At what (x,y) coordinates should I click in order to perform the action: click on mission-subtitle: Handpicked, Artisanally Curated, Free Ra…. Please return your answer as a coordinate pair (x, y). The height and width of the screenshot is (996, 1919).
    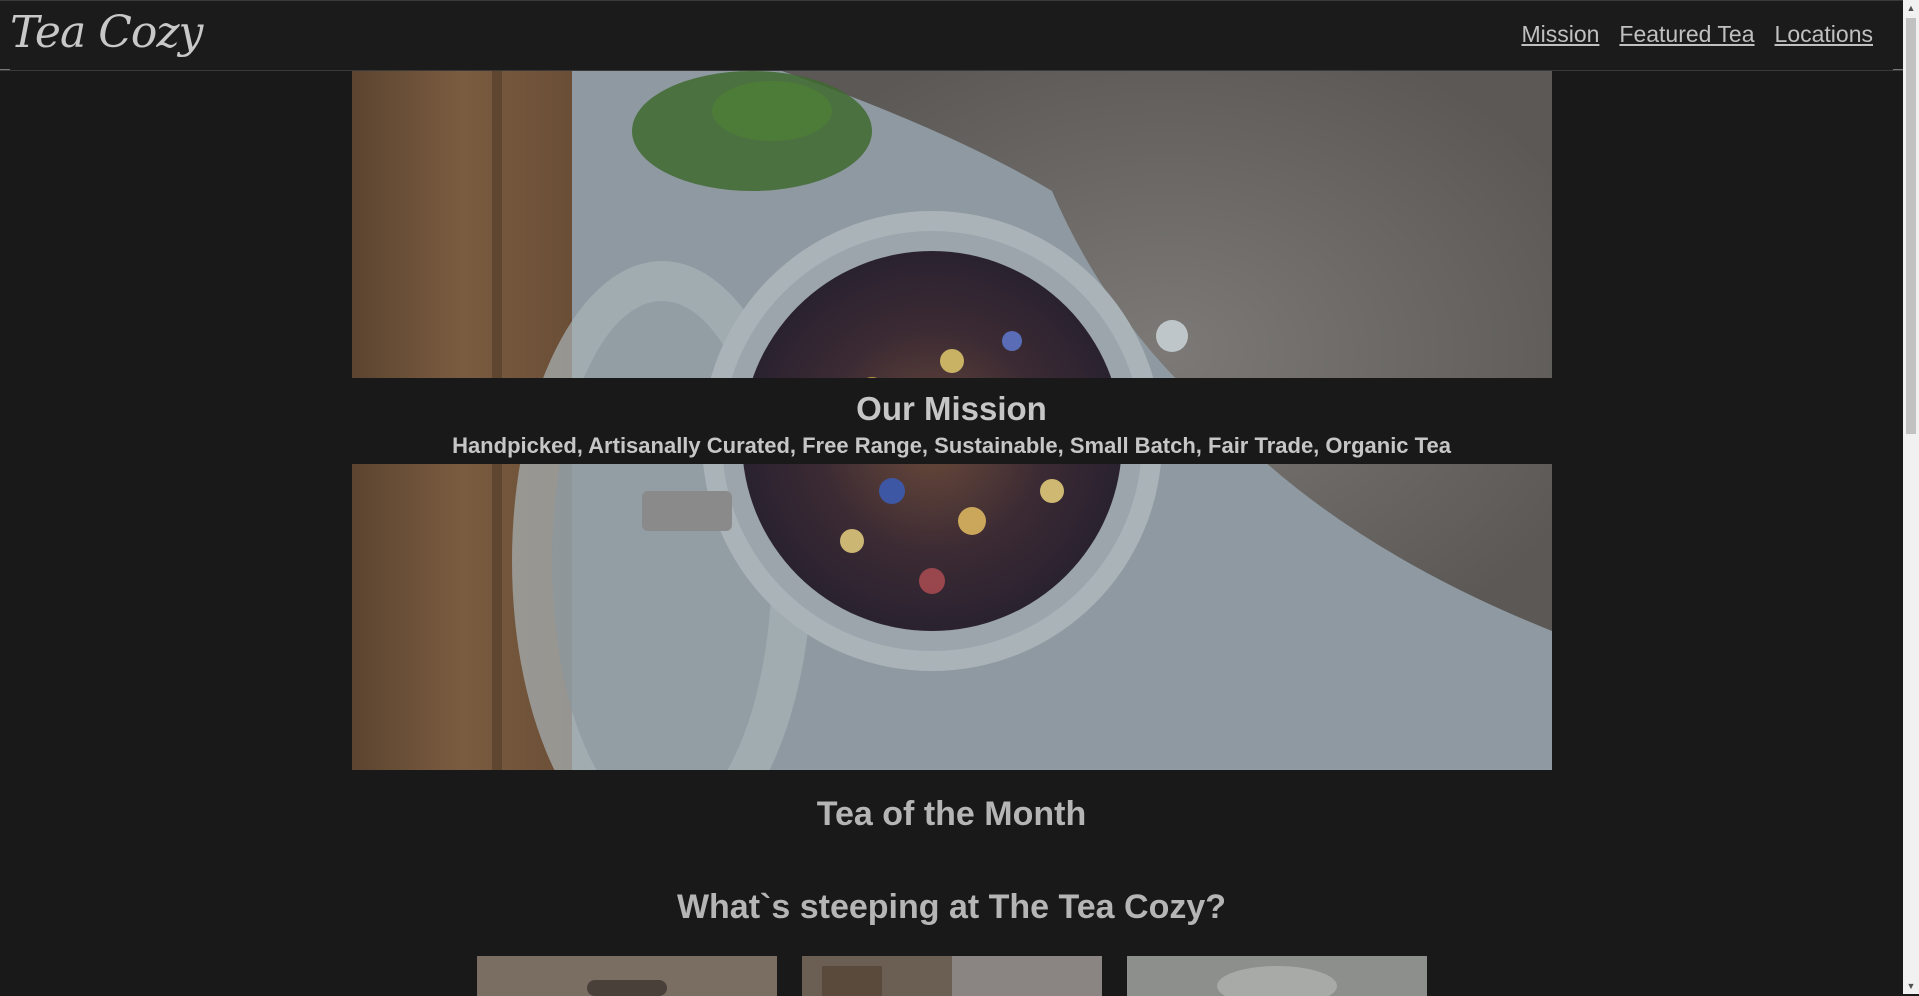
    Looking at the image, I should click on (951, 445).